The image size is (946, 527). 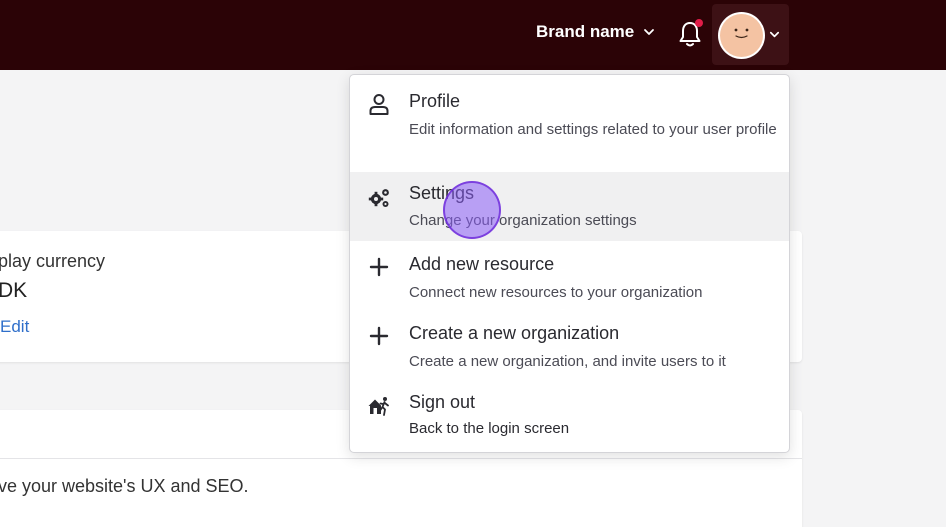 What do you see at coordinates (690, 34) in the screenshot?
I see `notifications-button` at bounding box center [690, 34].